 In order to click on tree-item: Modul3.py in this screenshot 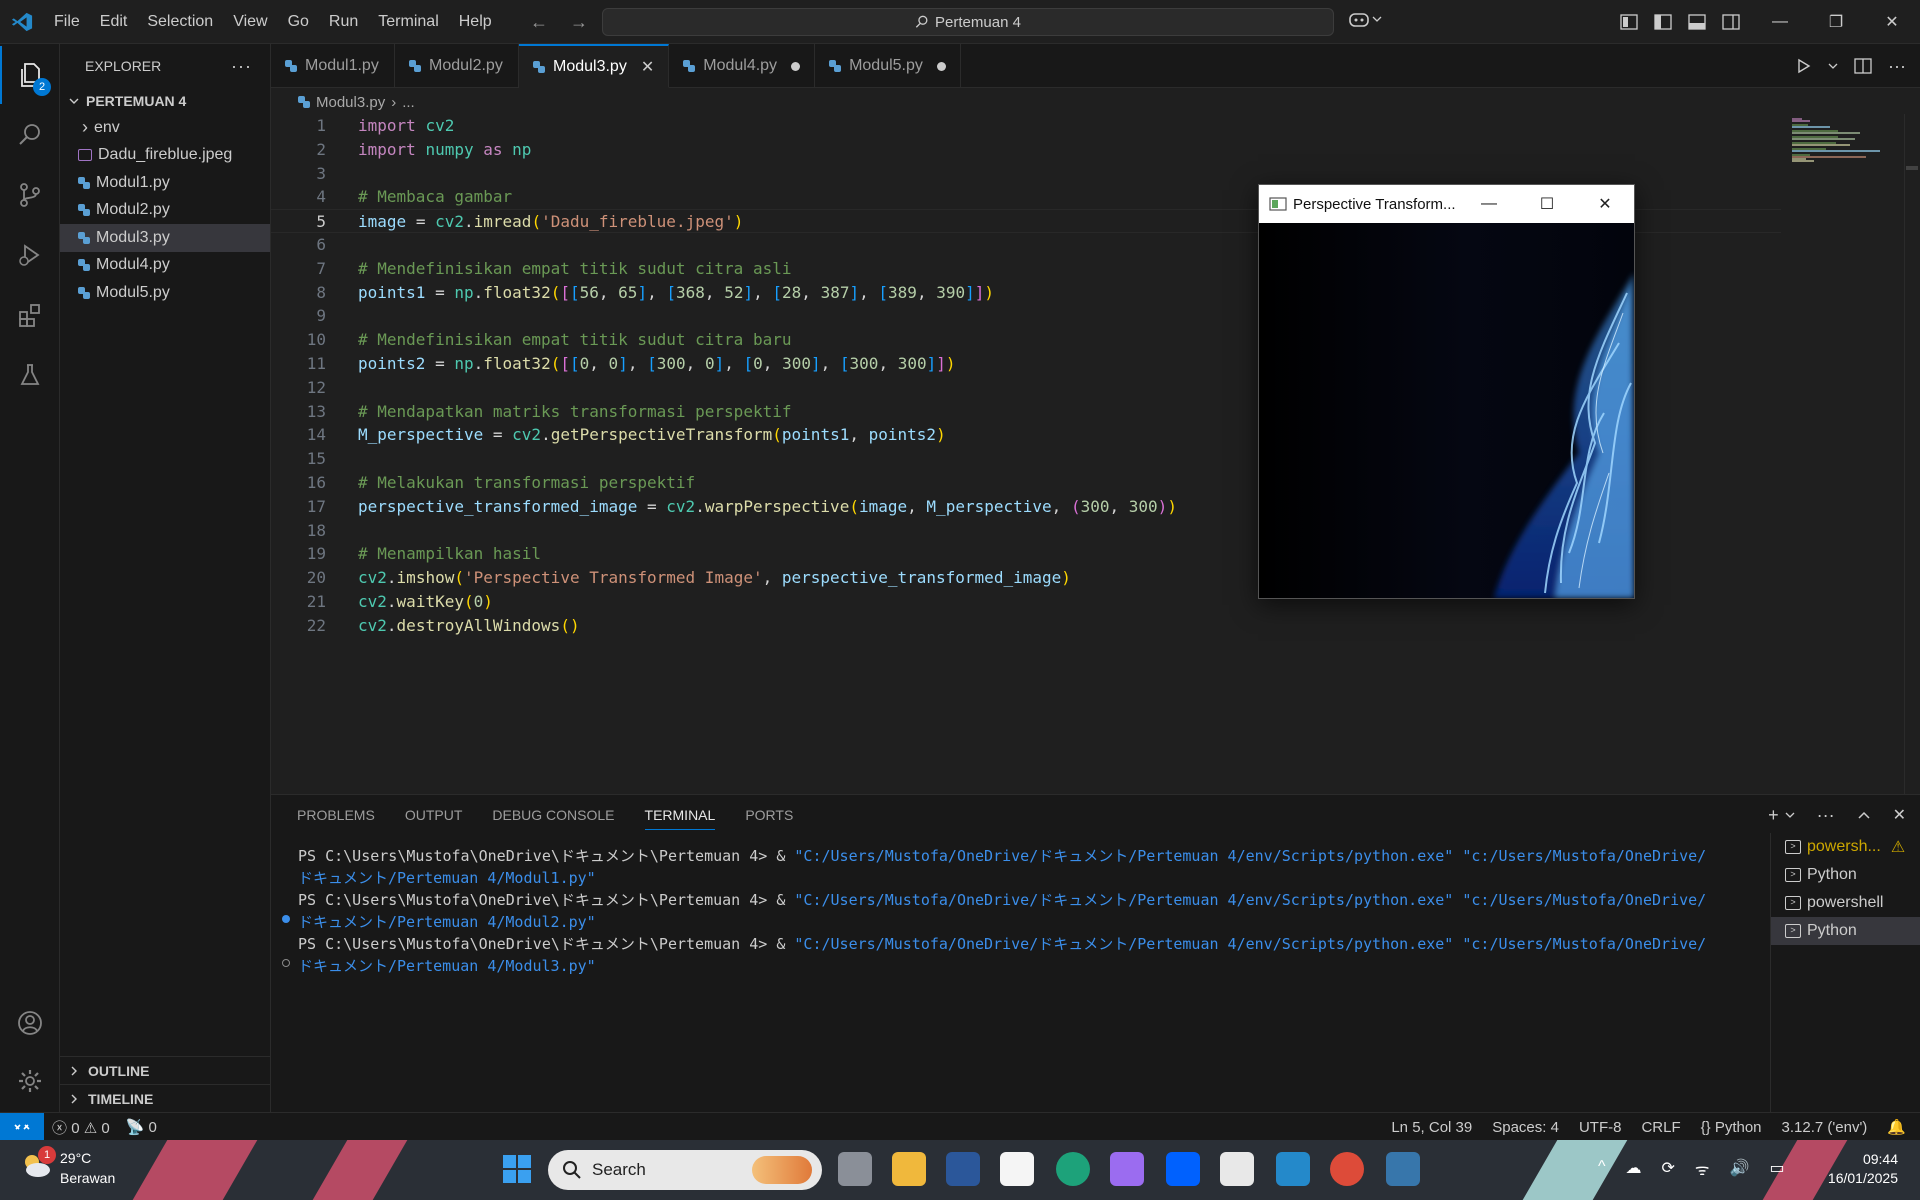, I will do `click(165, 238)`.